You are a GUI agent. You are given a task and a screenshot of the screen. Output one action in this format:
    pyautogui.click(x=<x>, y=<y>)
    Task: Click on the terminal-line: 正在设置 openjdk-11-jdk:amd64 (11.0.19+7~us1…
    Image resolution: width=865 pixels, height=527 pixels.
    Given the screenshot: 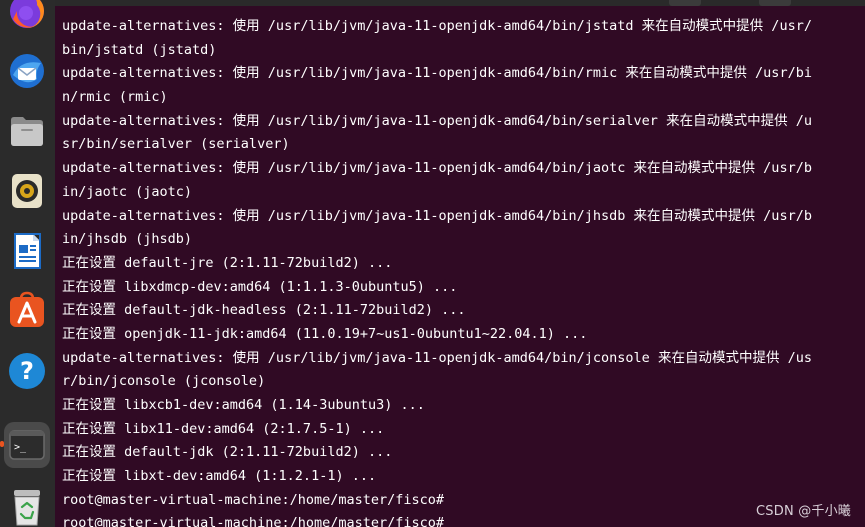 What is the action you would take?
    pyautogui.click(x=325, y=333)
    